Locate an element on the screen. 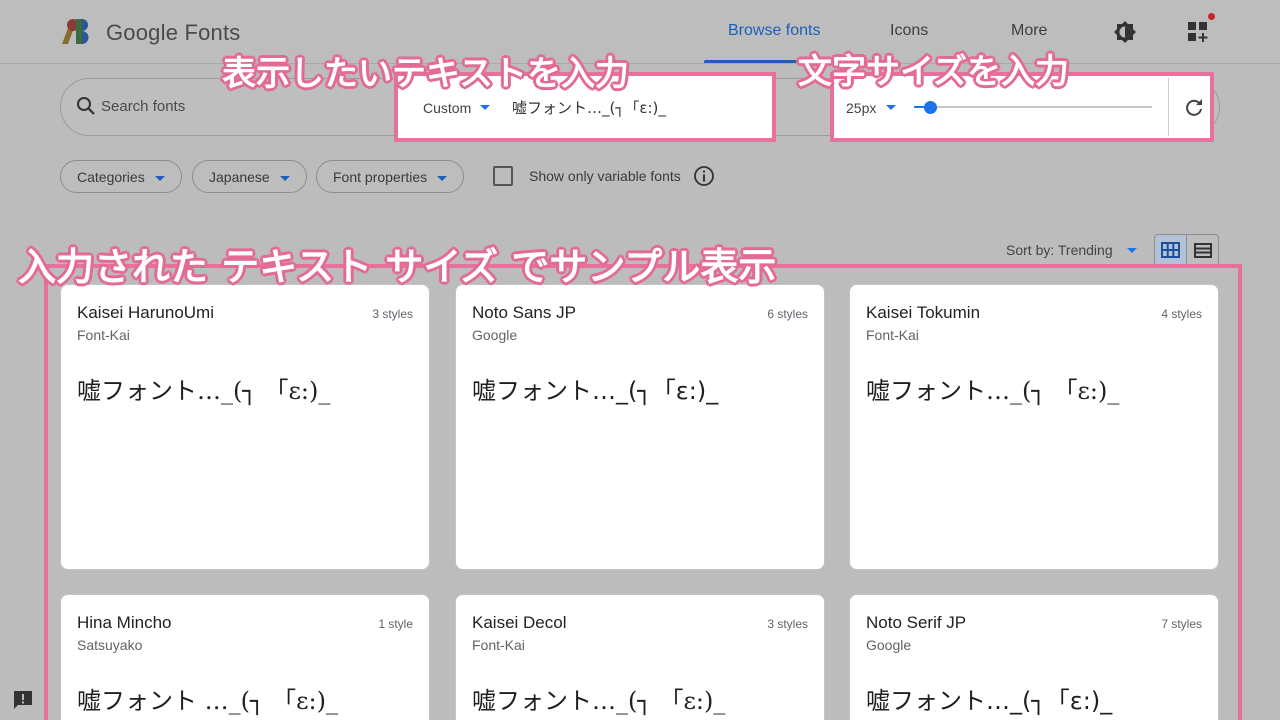 The height and width of the screenshot is (720, 1280). chip-label: Categories is located at coordinates (111, 177).